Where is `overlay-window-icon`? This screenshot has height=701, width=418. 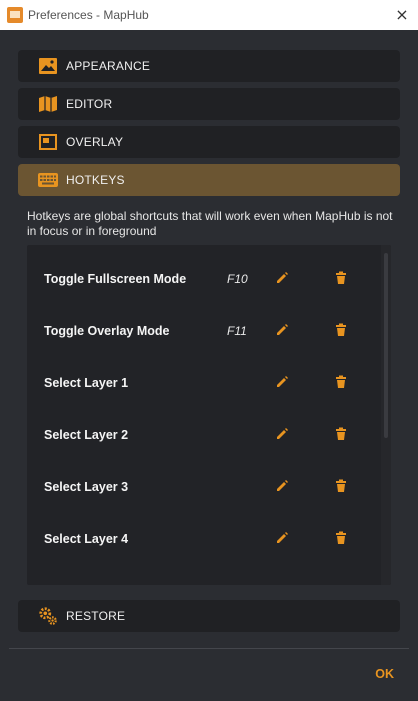 overlay-window-icon is located at coordinates (48, 142).